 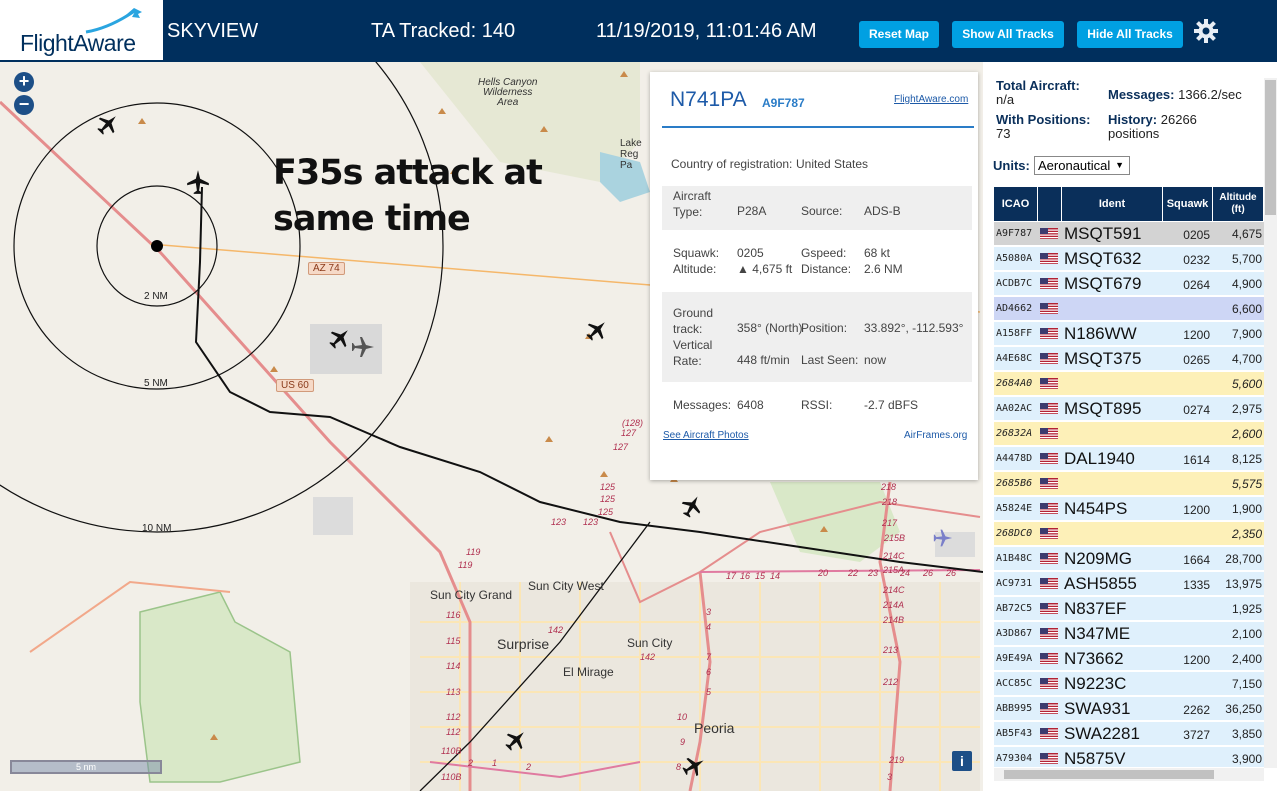 What do you see at coordinates (81, 31) in the screenshot?
I see `flightaware-logo: FlightAware` at bounding box center [81, 31].